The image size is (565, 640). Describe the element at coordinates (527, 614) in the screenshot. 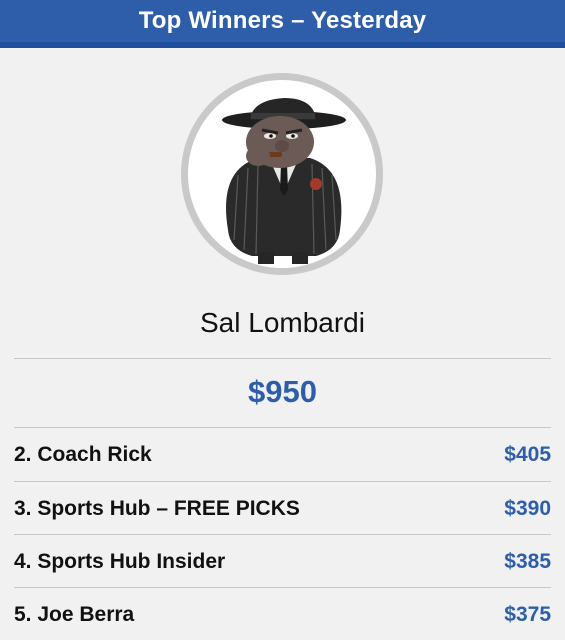

I see `ranking-amount: $375` at that location.